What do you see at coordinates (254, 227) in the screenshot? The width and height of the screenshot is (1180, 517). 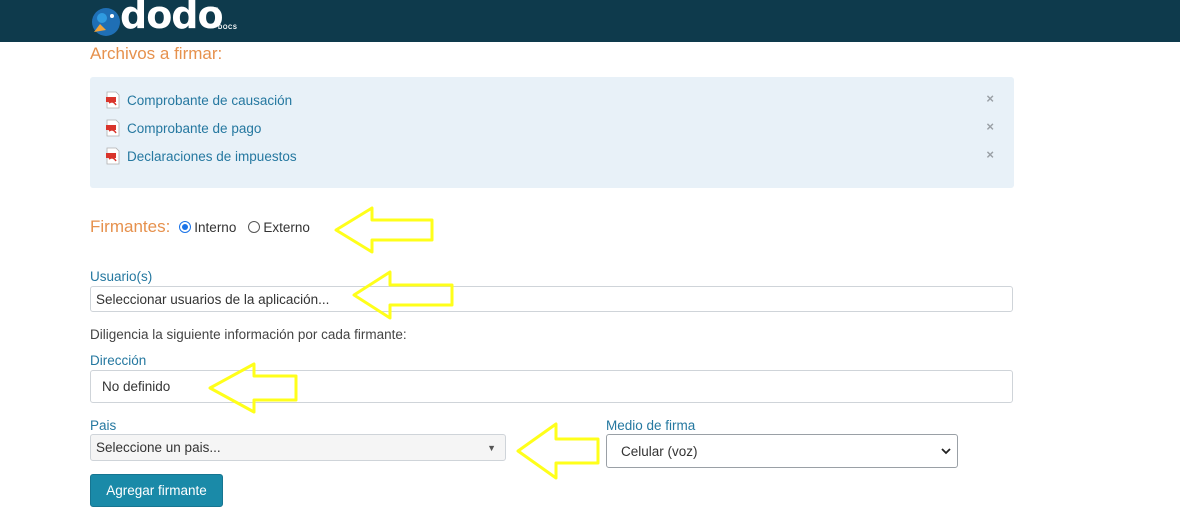 I see `radio-button` at bounding box center [254, 227].